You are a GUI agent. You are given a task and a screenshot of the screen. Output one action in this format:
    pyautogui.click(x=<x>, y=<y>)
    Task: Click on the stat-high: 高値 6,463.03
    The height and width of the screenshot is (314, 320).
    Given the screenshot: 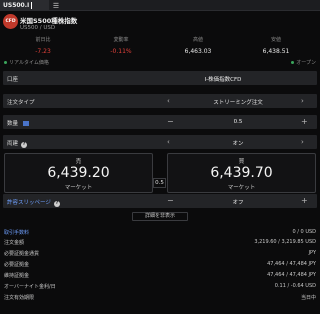 What is the action you would take?
    pyautogui.click(x=198, y=45)
    